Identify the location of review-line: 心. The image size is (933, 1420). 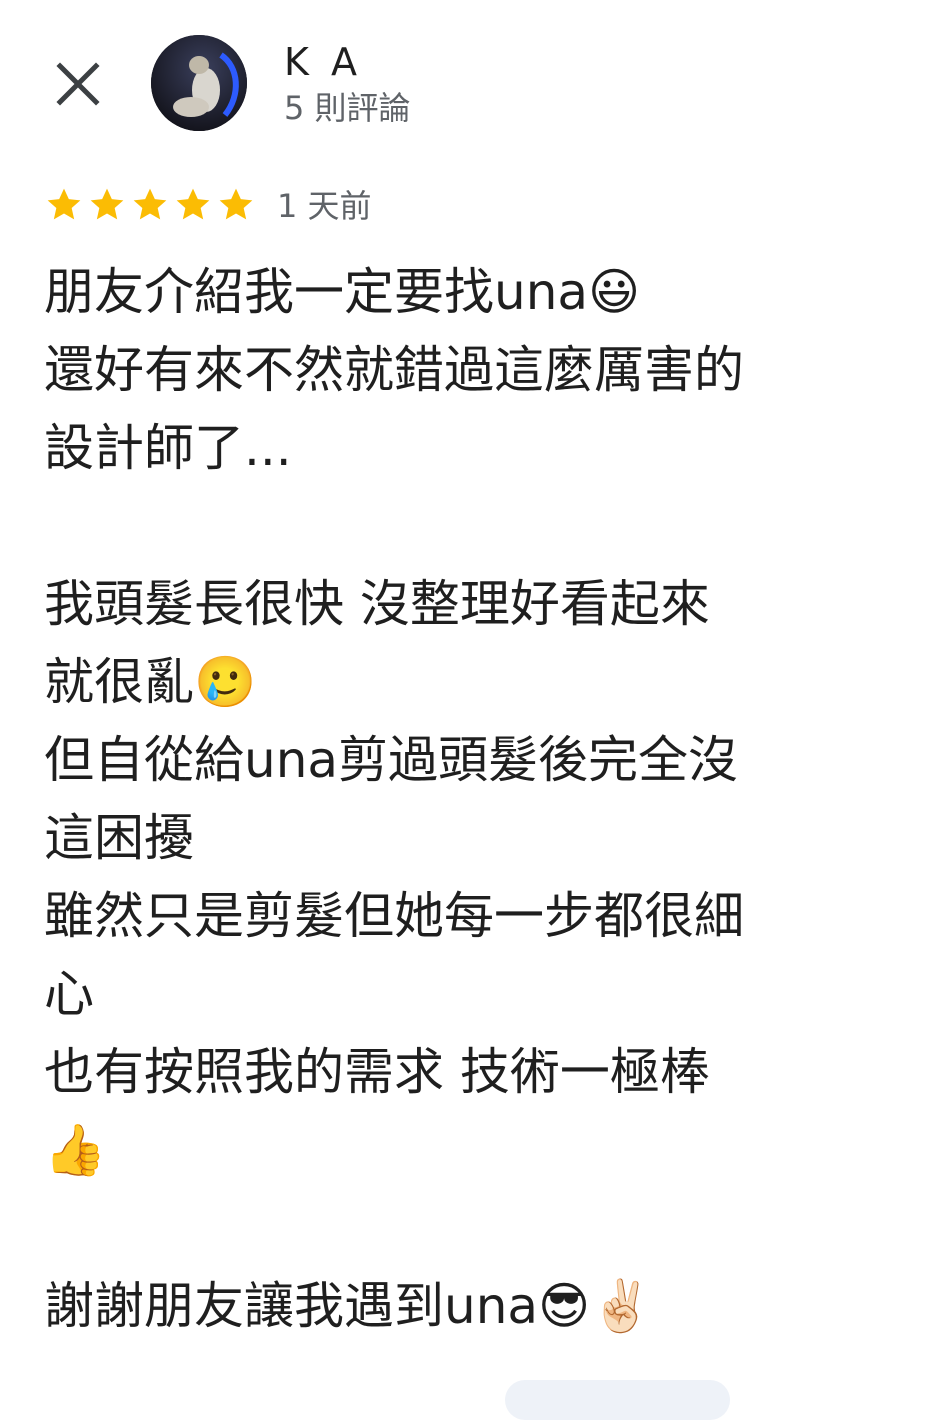
(69, 994).